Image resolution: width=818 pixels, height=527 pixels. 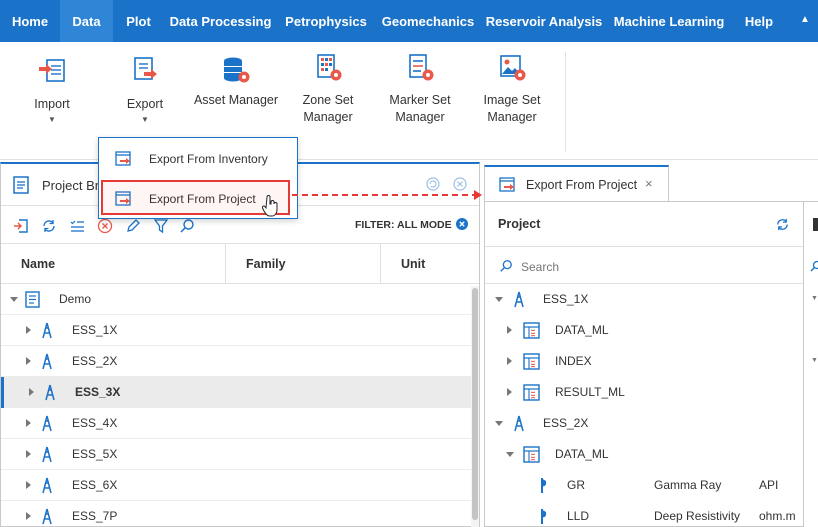 I want to click on tree-row-curve: GR Gamma Ray API, so click(x=644, y=485).